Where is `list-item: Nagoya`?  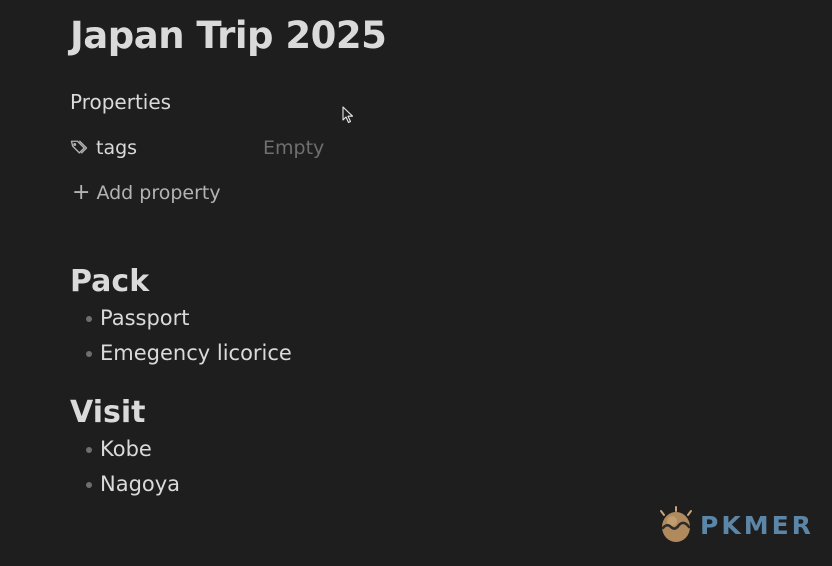
list-item: Nagoya is located at coordinates (133, 483).